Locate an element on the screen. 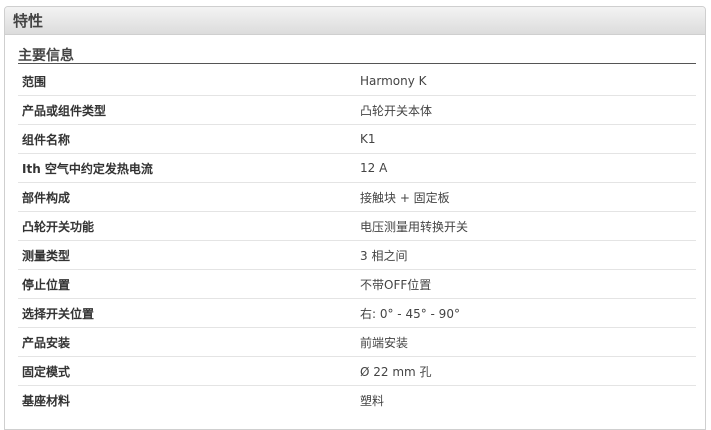  row-value: 接触块 + 固定板 is located at coordinates (405, 197).